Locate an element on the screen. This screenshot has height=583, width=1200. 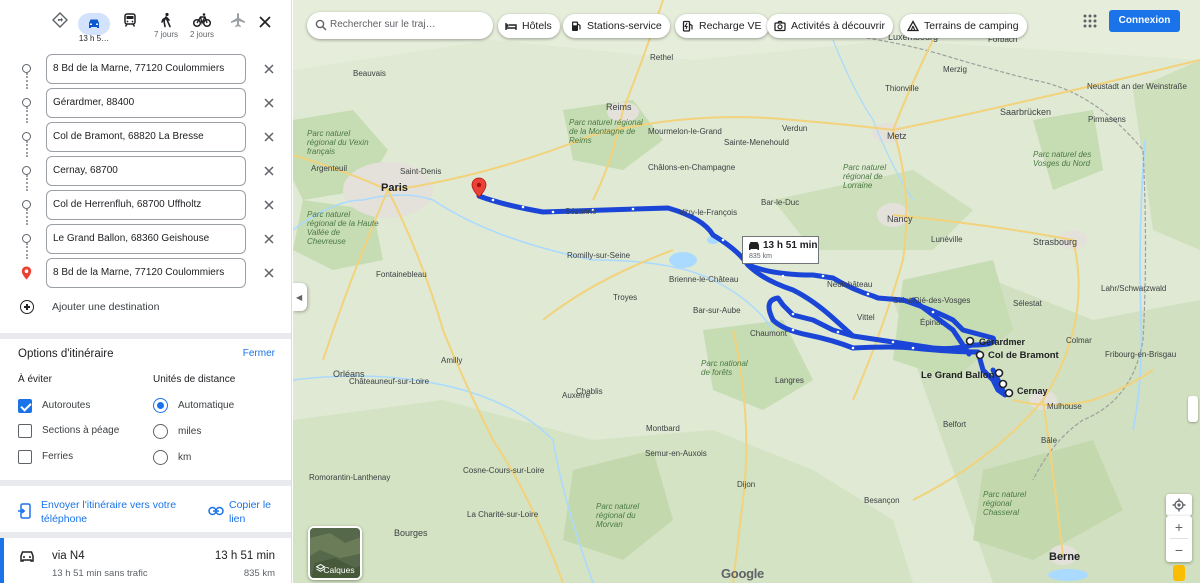
zoom-controls: + − is located at coordinates (1179, 539).